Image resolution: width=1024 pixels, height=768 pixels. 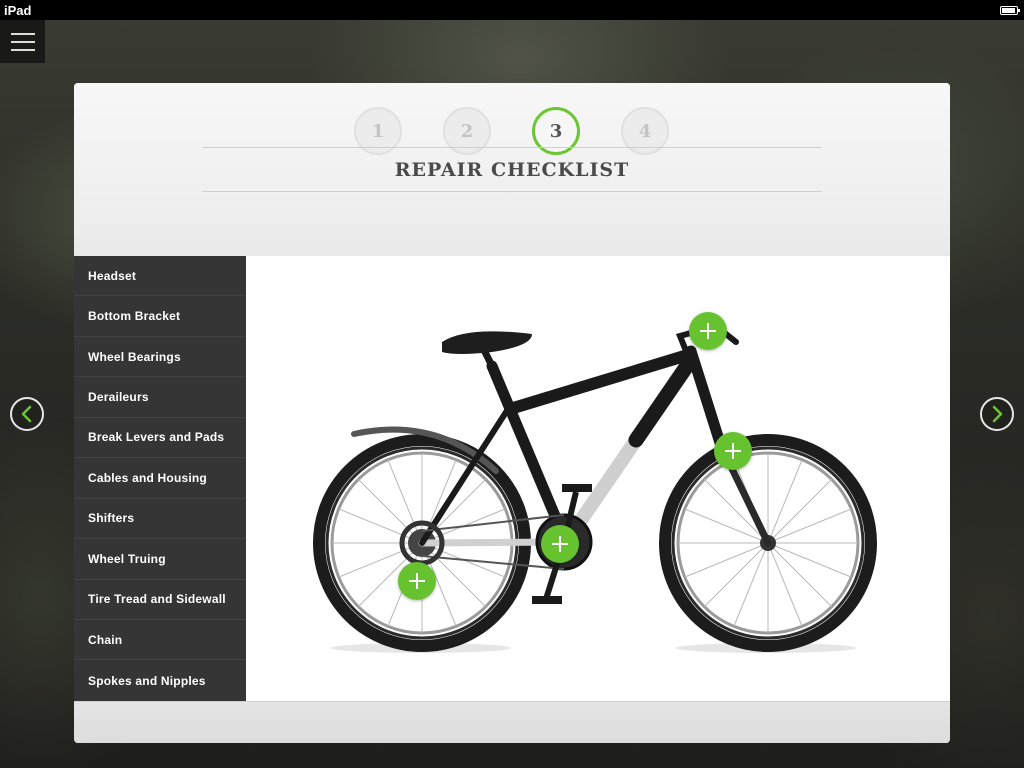 What do you see at coordinates (160, 680) in the screenshot?
I see `sidebar-item-spokes-nipples: Spokes and Nipples` at bounding box center [160, 680].